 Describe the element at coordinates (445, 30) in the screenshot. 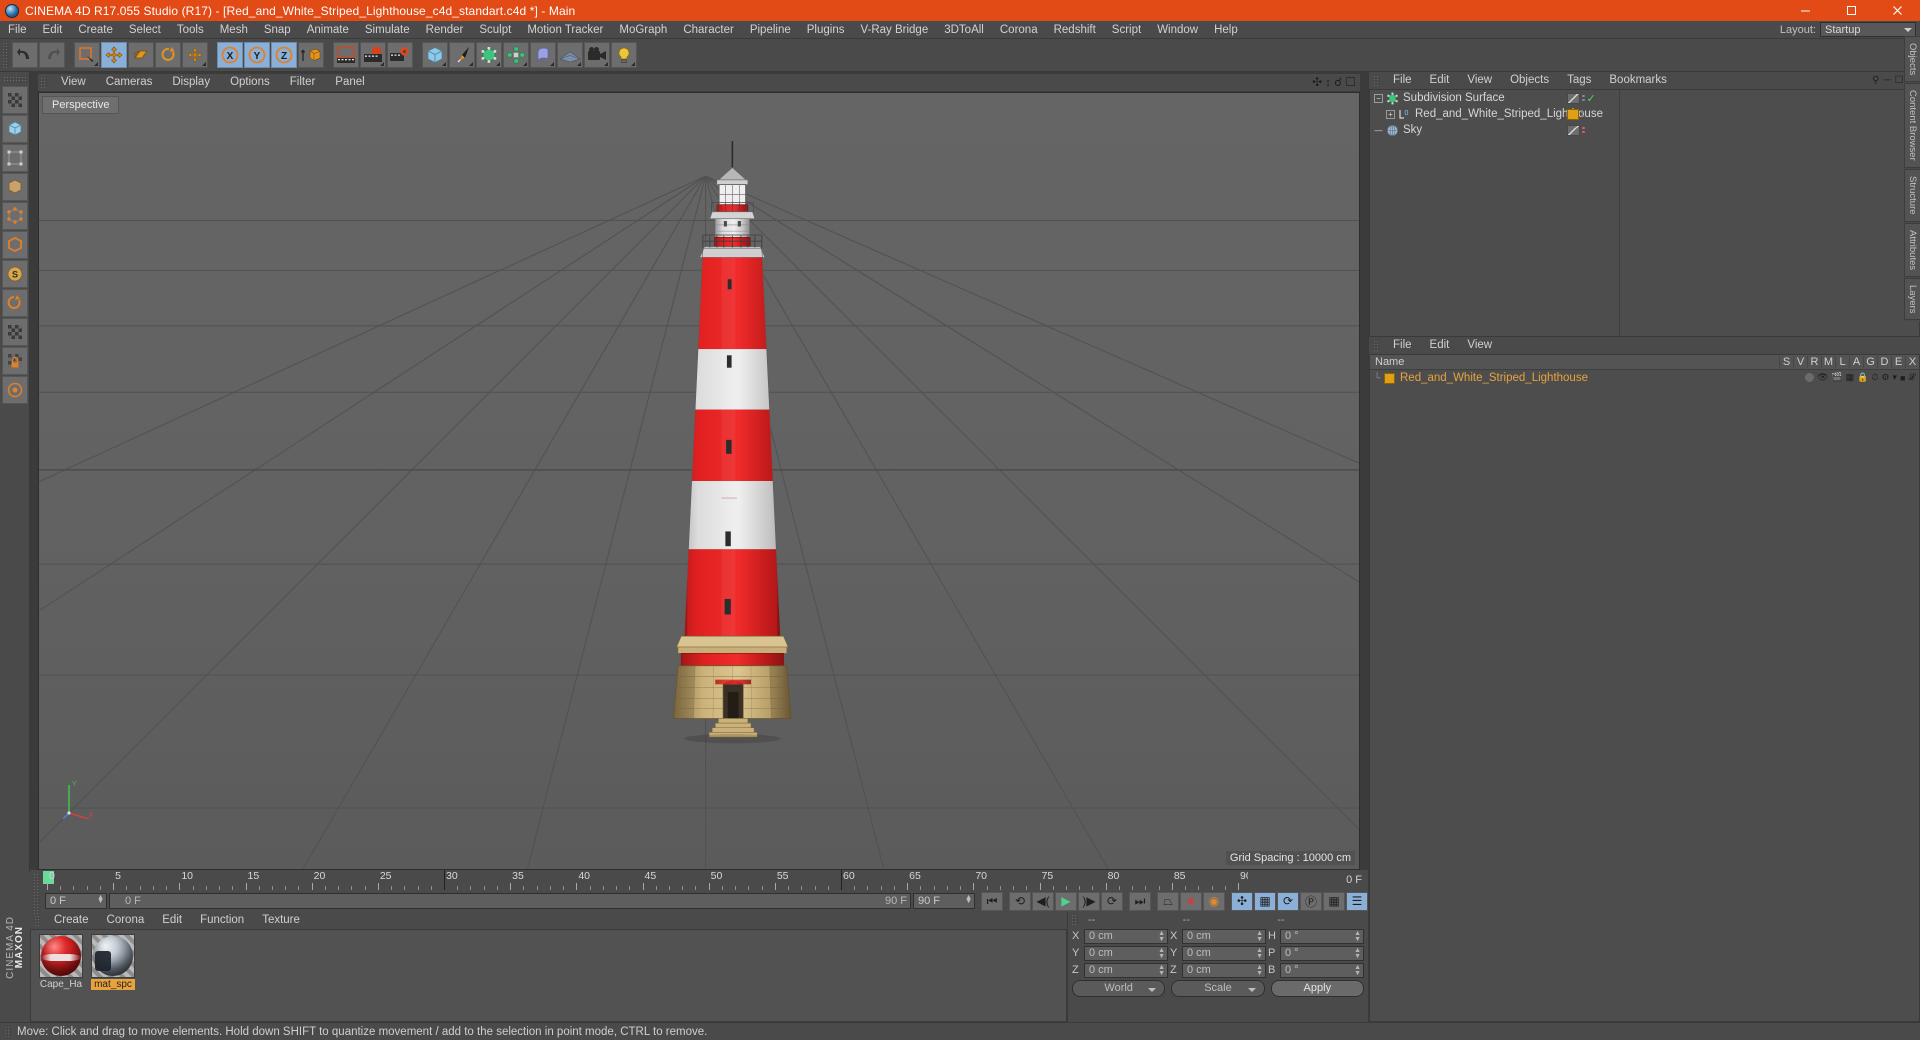

I see `menu-render: Render` at that location.